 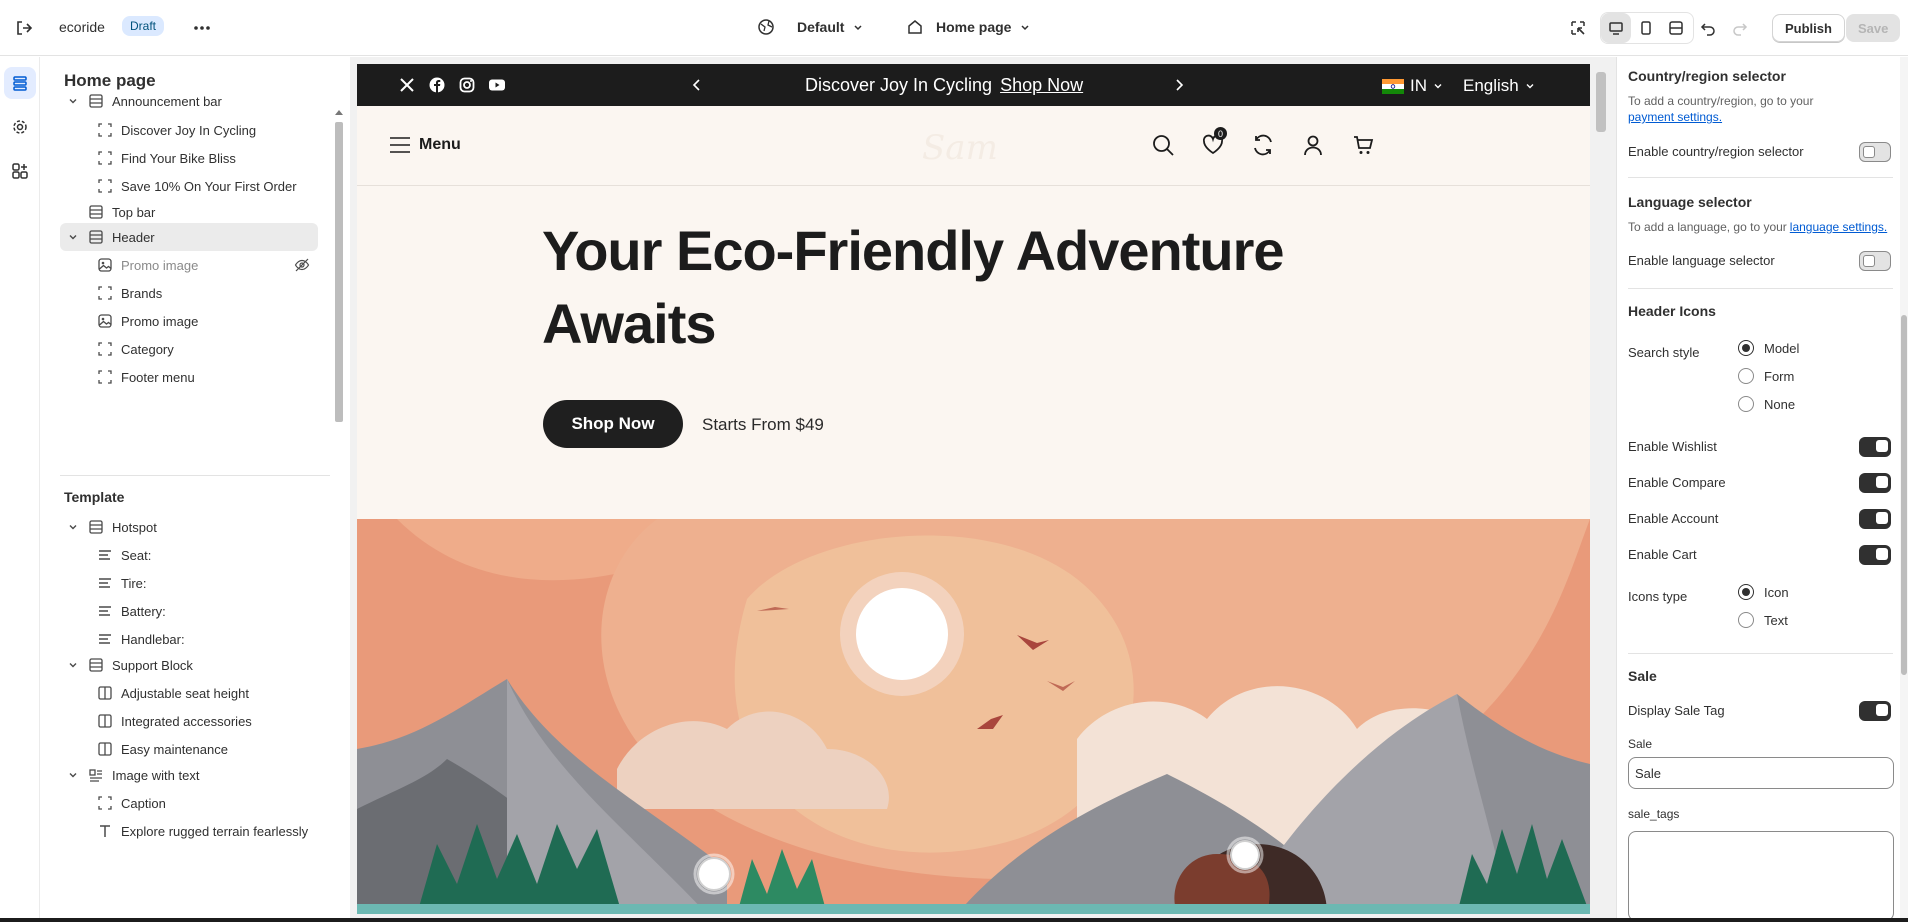 What do you see at coordinates (189, 349) in the screenshot?
I see `tree-item-category: Category` at bounding box center [189, 349].